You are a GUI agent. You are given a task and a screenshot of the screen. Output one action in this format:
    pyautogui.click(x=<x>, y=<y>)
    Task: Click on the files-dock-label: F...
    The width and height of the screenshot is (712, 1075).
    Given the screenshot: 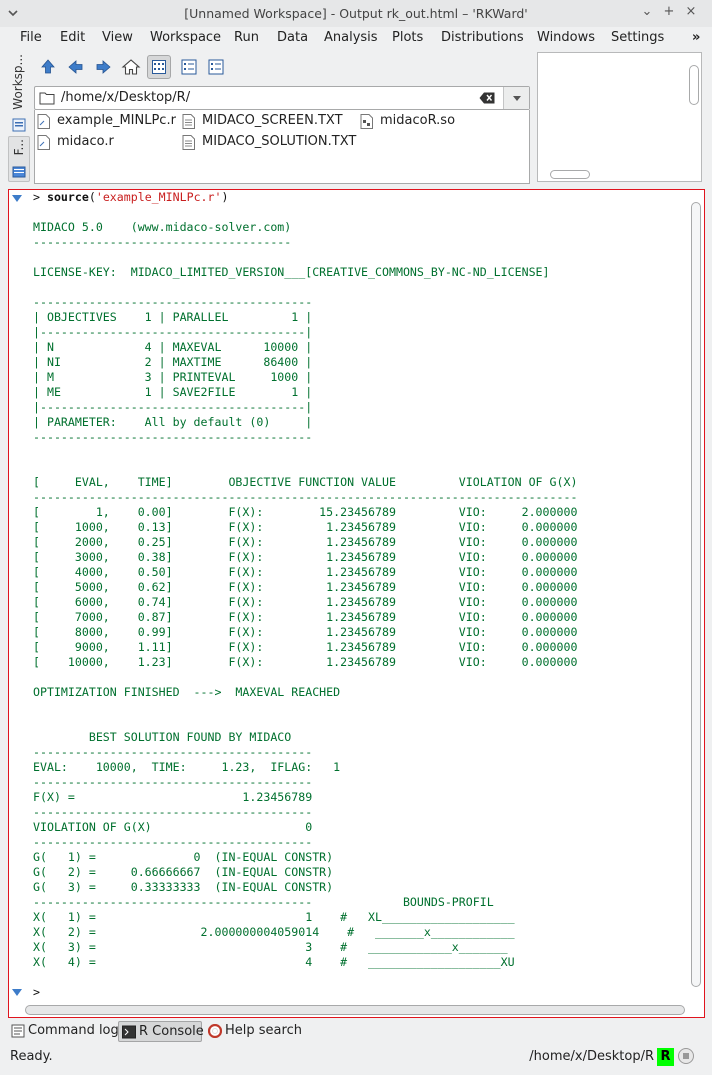 What is the action you would take?
    pyautogui.click(x=19, y=147)
    